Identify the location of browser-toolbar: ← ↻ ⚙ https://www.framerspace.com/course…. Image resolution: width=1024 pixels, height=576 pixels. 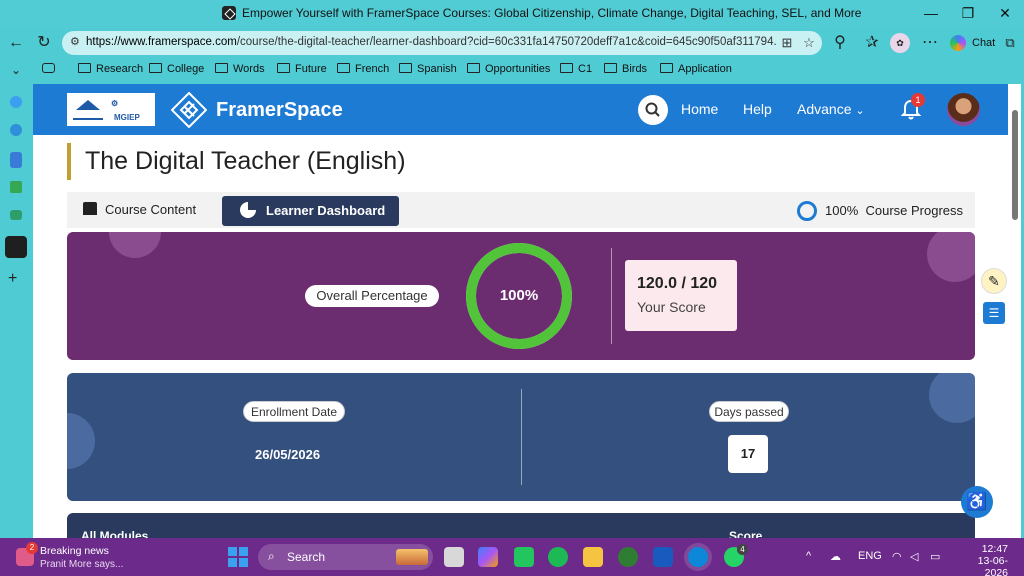
(512, 43).